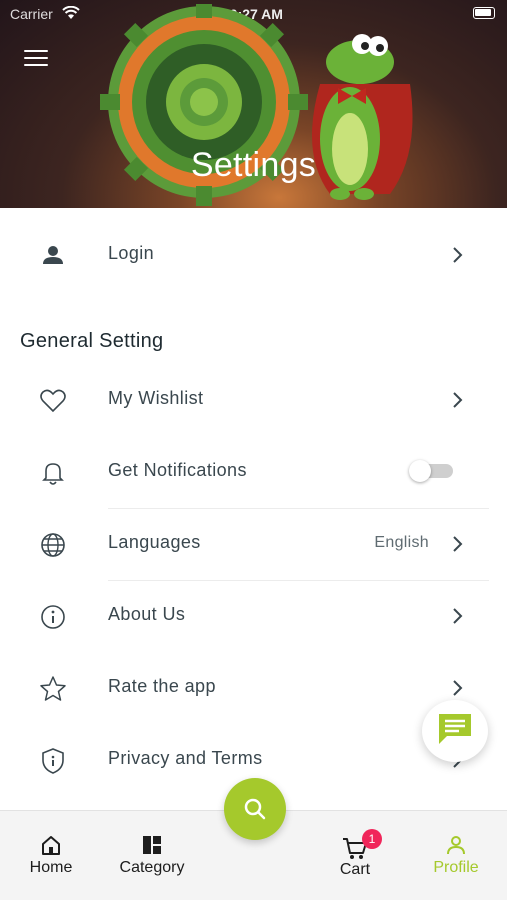  What do you see at coordinates (147, 614) in the screenshot?
I see `about-label: About Us` at bounding box center [147, 614].